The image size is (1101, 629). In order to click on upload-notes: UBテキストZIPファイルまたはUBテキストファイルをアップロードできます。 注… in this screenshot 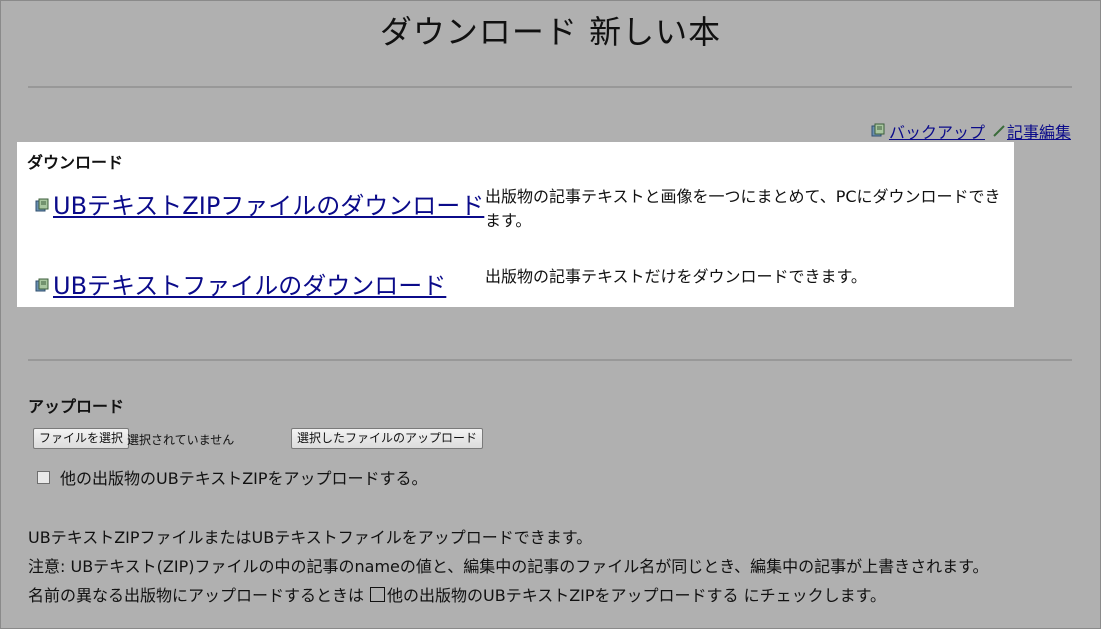, I will do `click(508, 566)`.